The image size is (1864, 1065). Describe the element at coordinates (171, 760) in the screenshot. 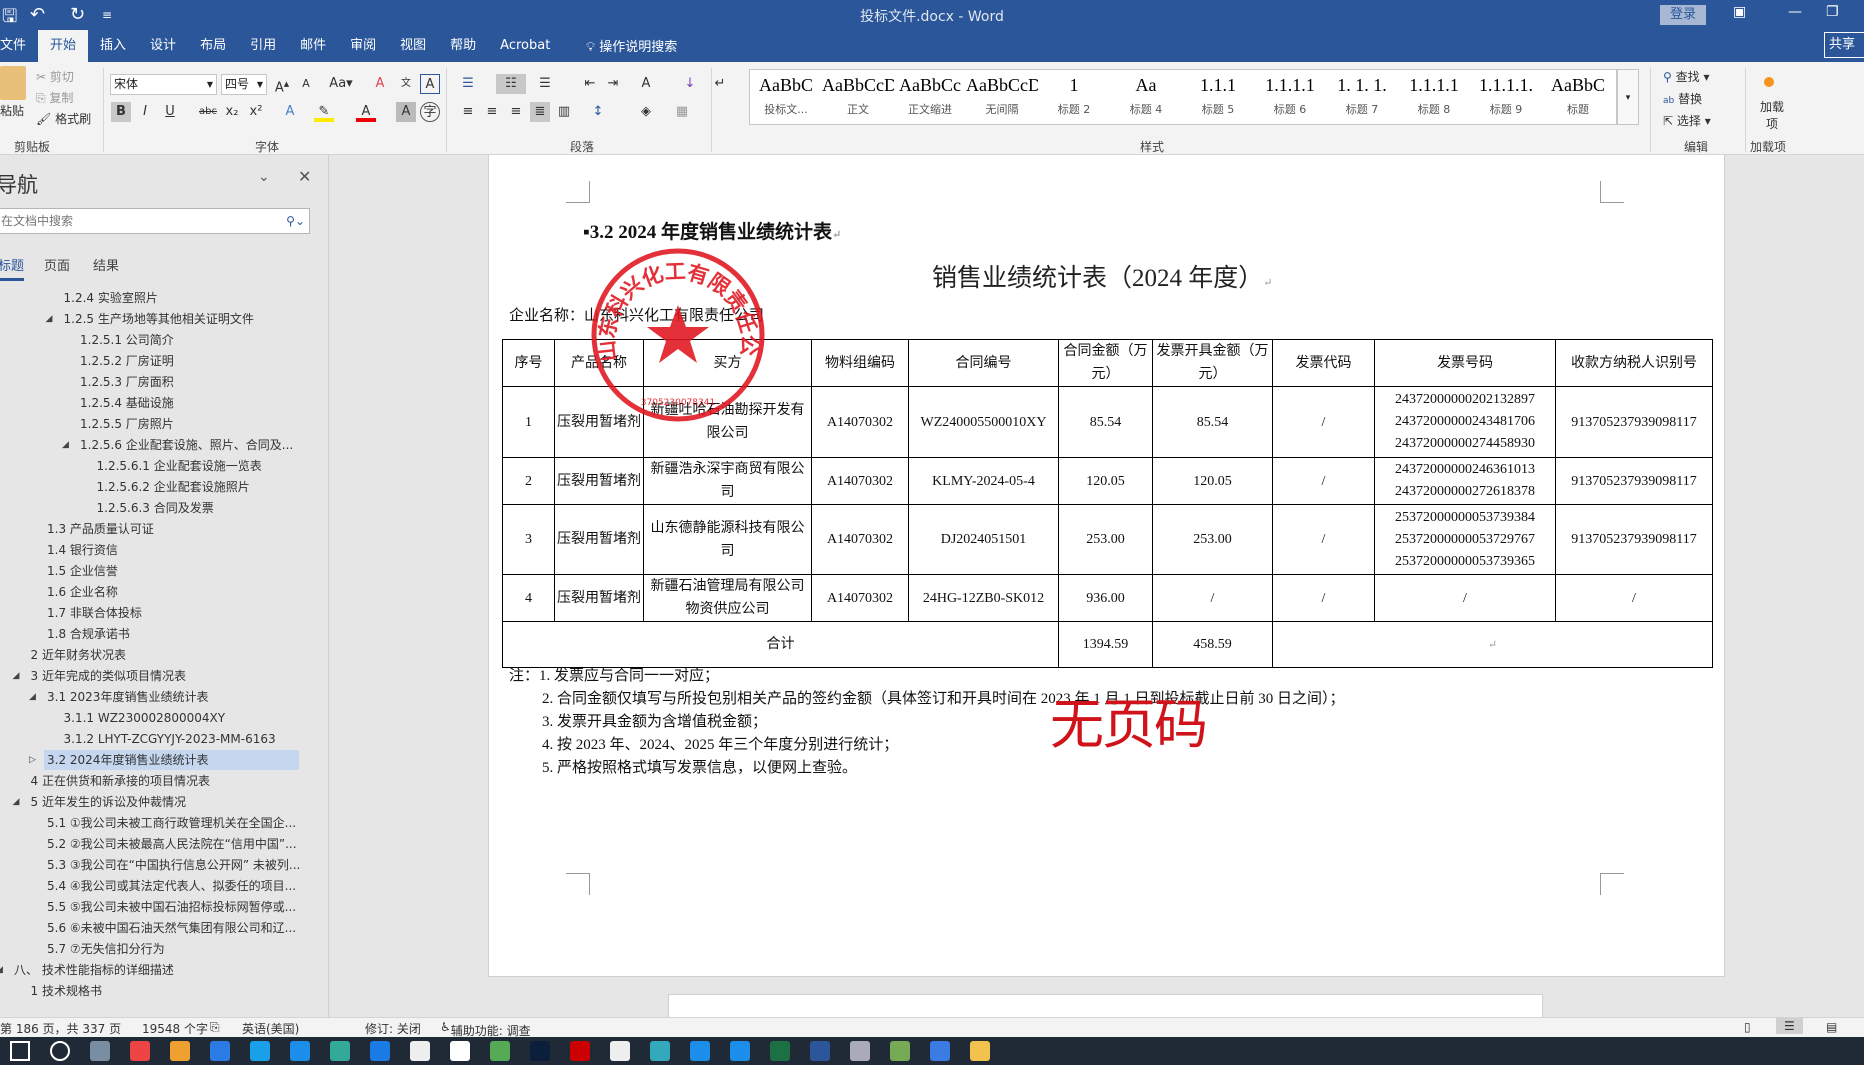

I see `nav-item: 3.2 2024年度销售业绩统计表` at that location.